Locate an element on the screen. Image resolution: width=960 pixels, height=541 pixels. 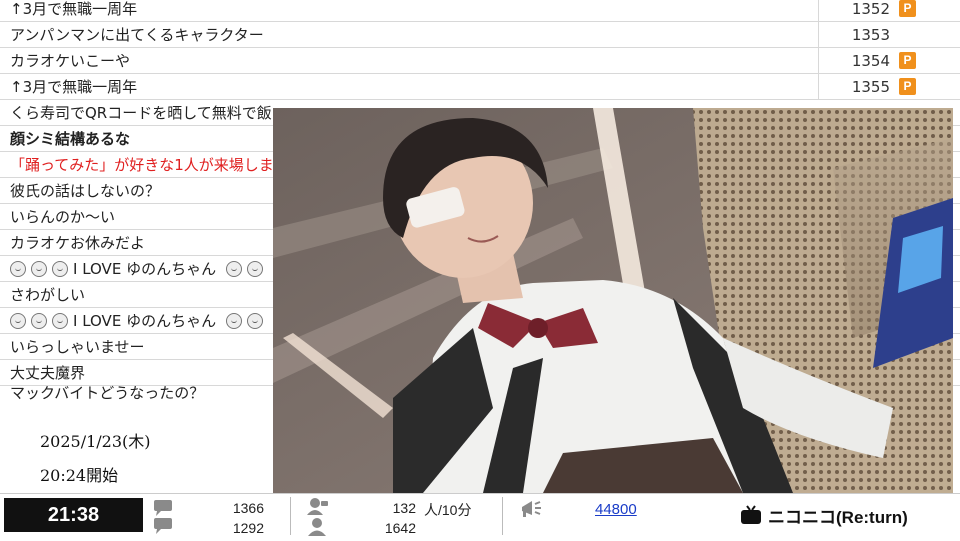
comment-text: カラオケいこーや is located at coordinates (70, 61).